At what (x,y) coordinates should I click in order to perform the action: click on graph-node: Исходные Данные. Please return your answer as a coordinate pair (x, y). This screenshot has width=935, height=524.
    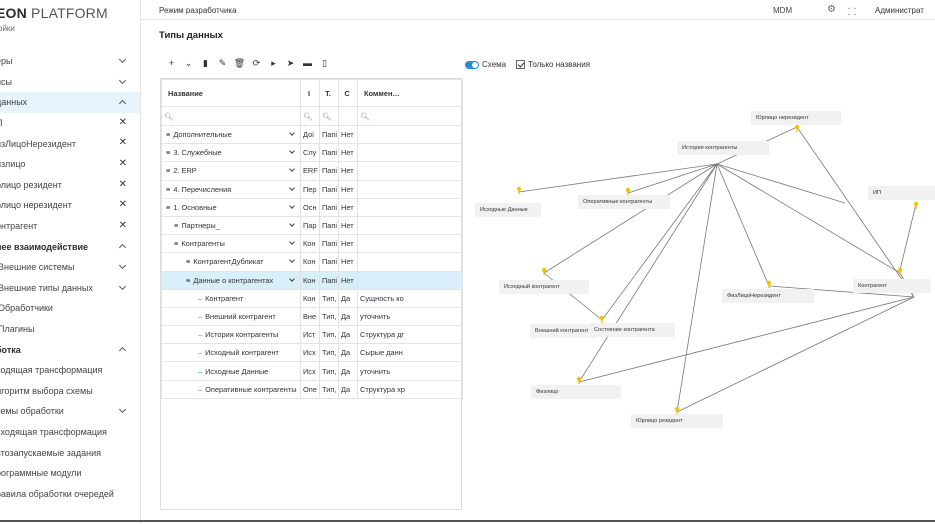
    Looking at the image, I should click on (508, 210).